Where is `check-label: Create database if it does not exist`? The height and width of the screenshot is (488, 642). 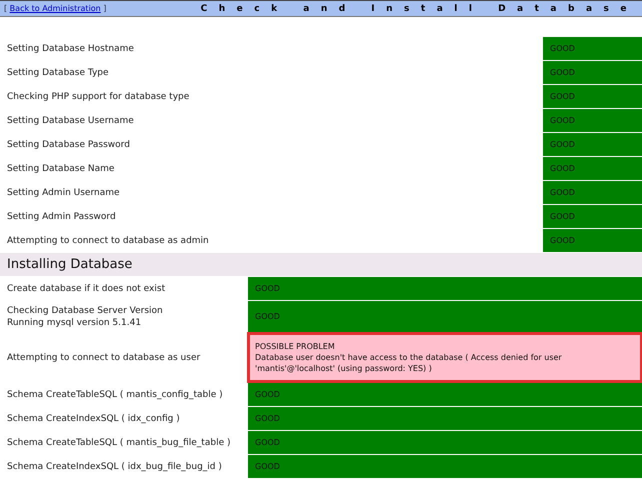 check-label: Create database if it does not exist is located at coordinates (86, 289).